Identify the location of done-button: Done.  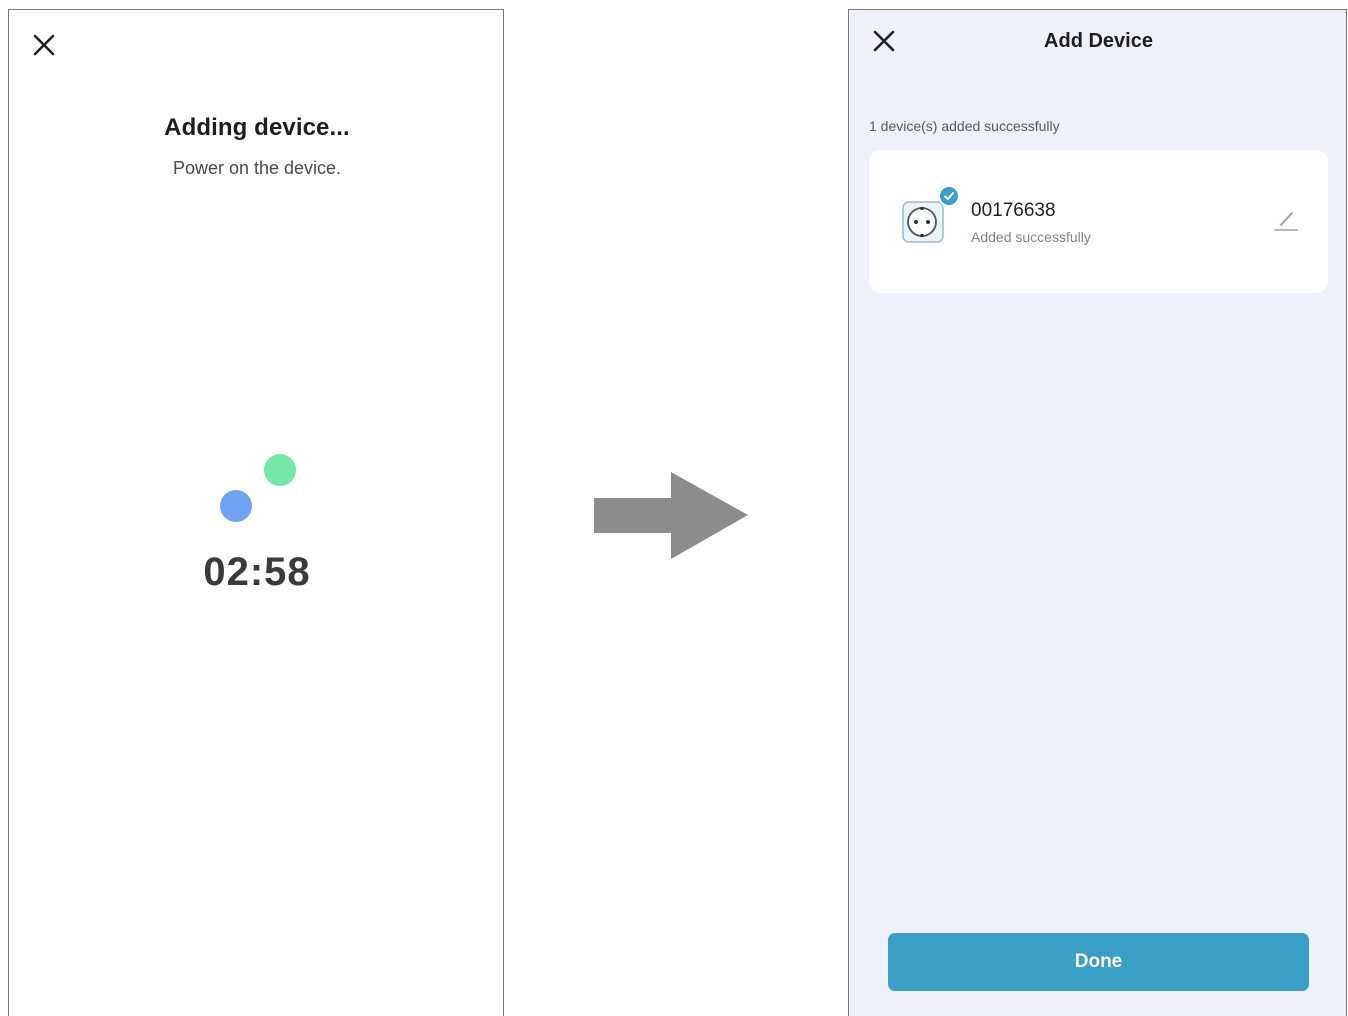
(1098, 962).